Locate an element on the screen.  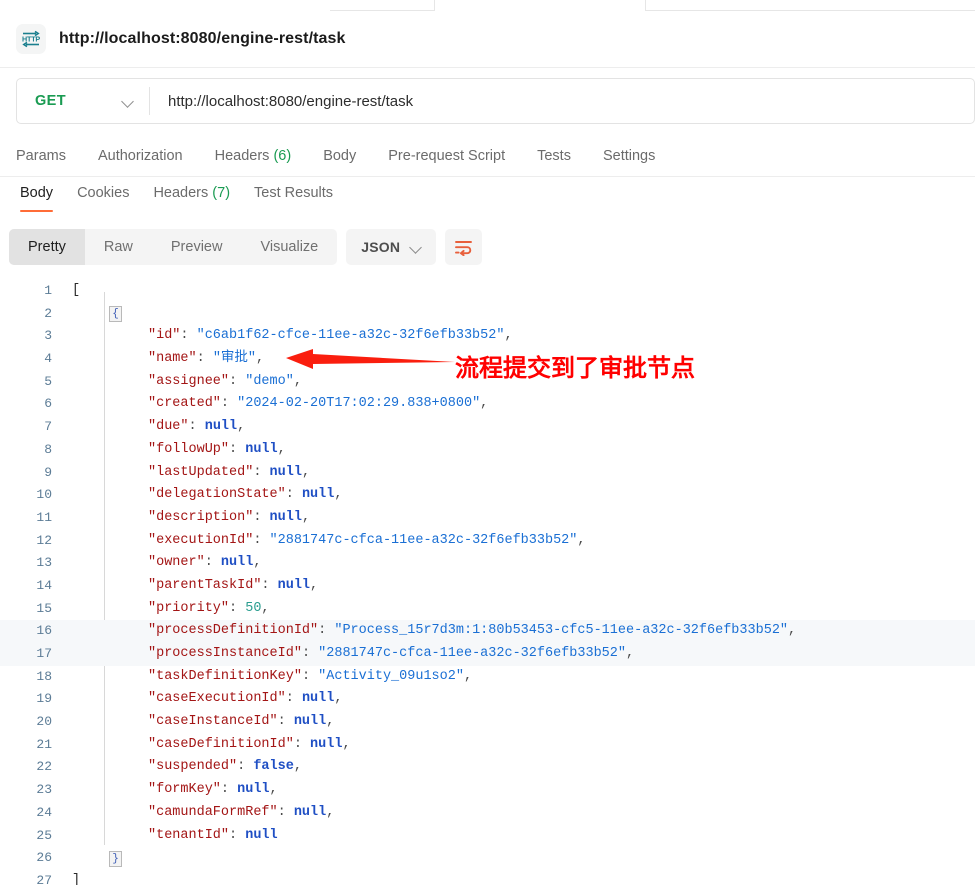
response-viewer-toolbar: Pretty Raw Preview Visualize JSON is located at coordinates (246, 247).